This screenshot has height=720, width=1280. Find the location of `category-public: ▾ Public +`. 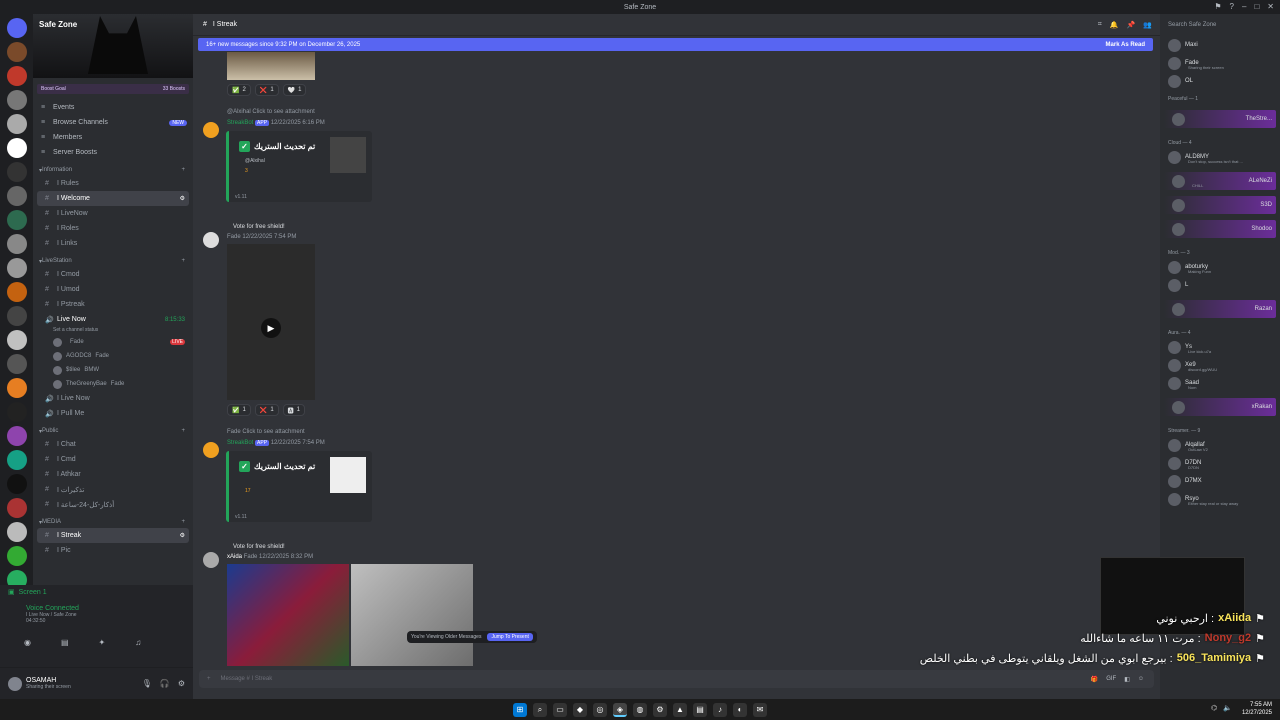

category-public: ▾ Public + is located at coordinates (113, 431).